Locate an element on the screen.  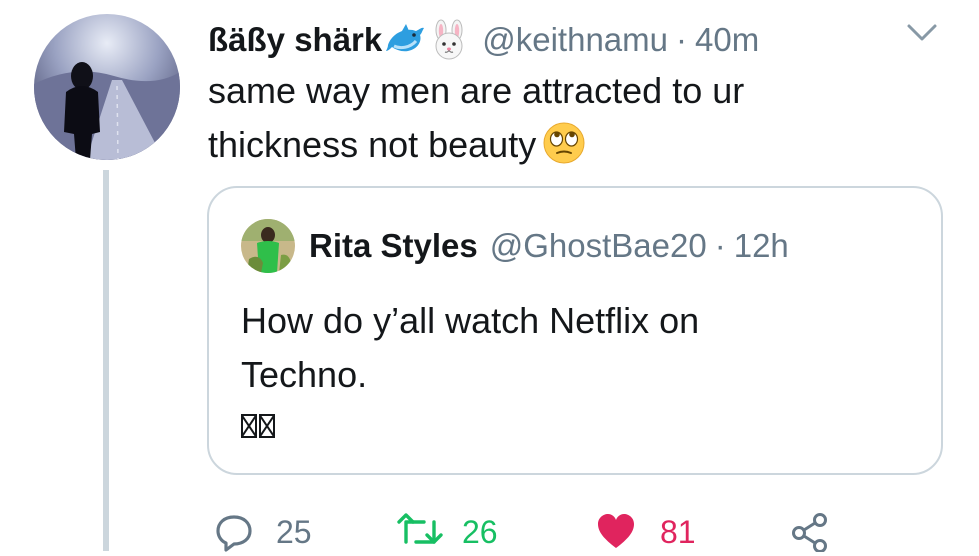
tweet-header: ßäßy shärk @keithnamu · 40m is located at coordinates (483, 40).